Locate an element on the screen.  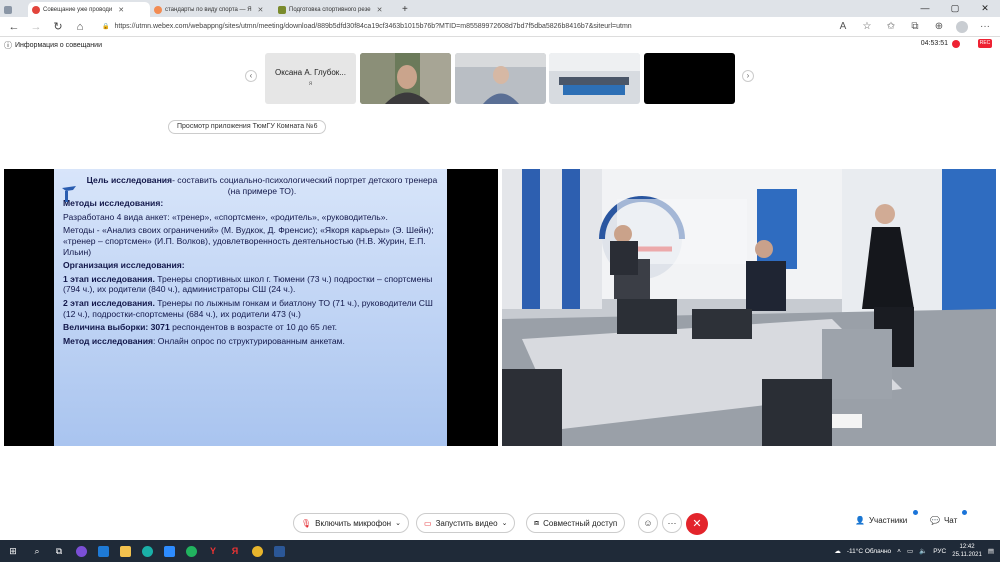
windows-start-icon: ⊞ is located at coordinates (13, 551).